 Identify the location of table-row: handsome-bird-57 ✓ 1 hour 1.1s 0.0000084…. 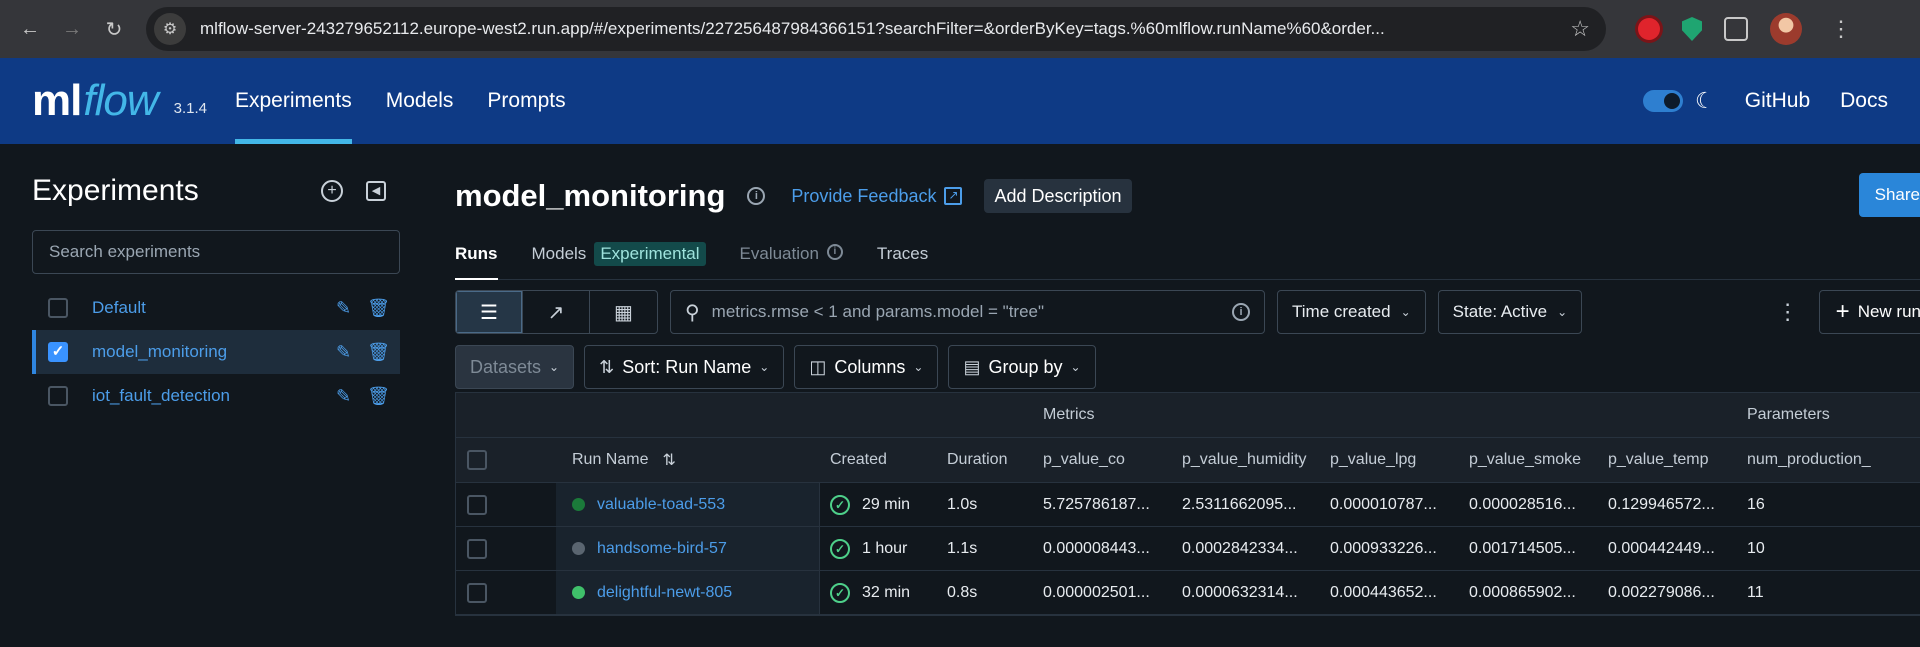
(1188, 549).